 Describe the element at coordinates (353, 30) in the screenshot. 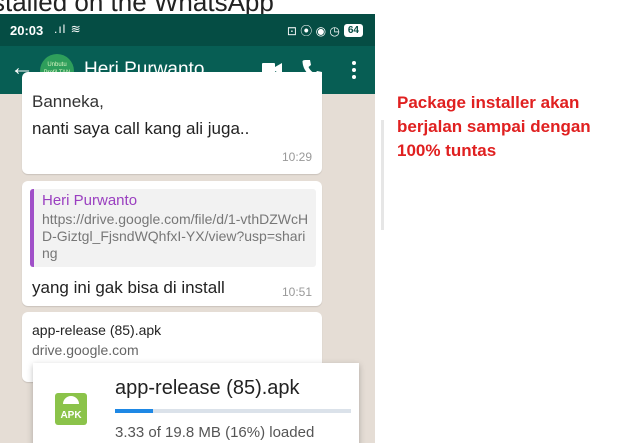

I see `battery-icon: 64` at that location.